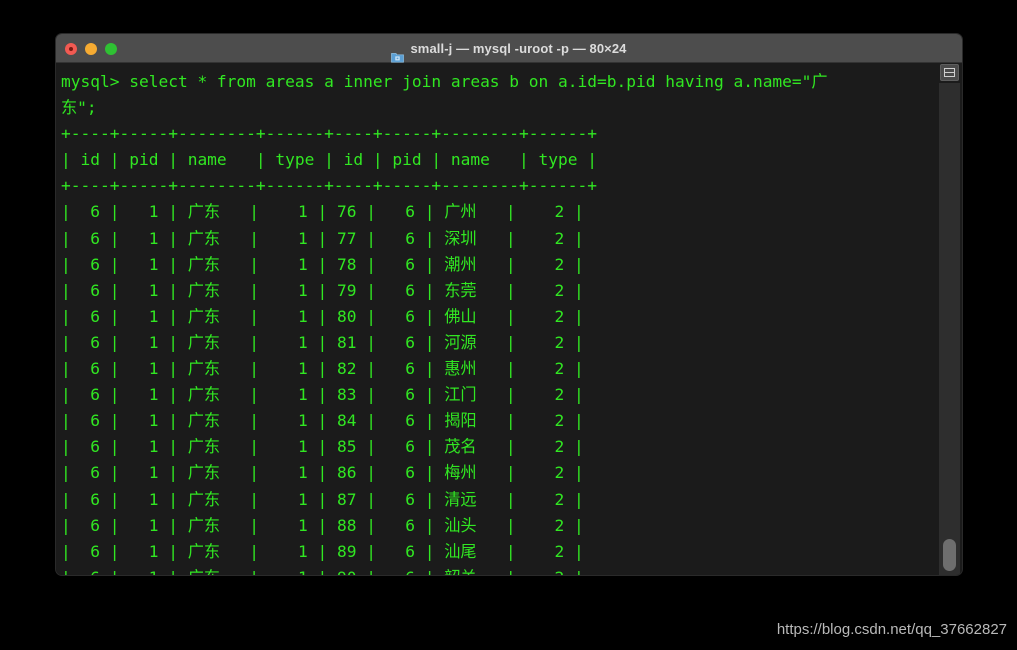  I want to click on table-row: | 6 | 1 | 广东 | 1 | 90 | 6 | 韶关 | 2 |, so click(497, 570).